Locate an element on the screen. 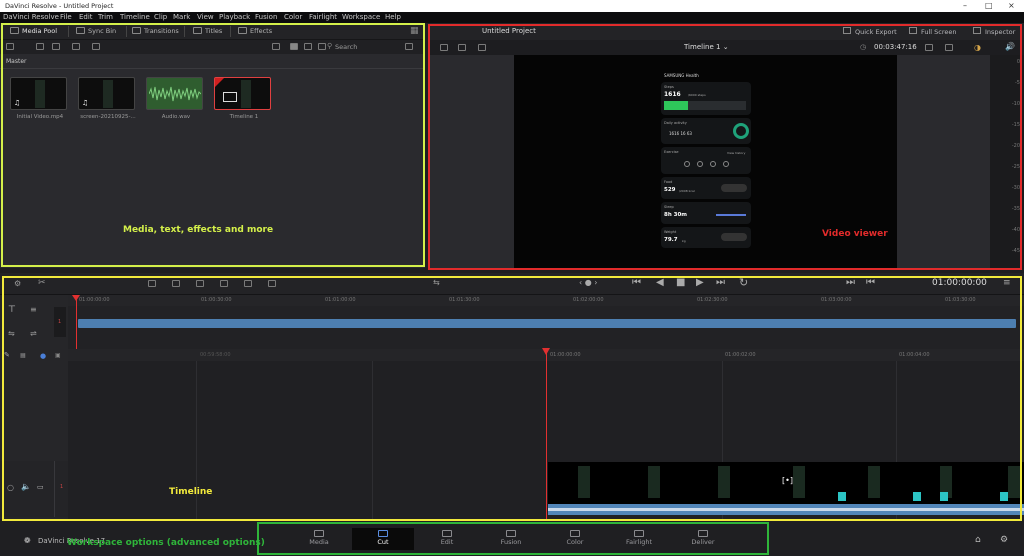 This screenshot has width=1024, height=556. settings-icon: ⚙ is located at coordinates (1004, 540).